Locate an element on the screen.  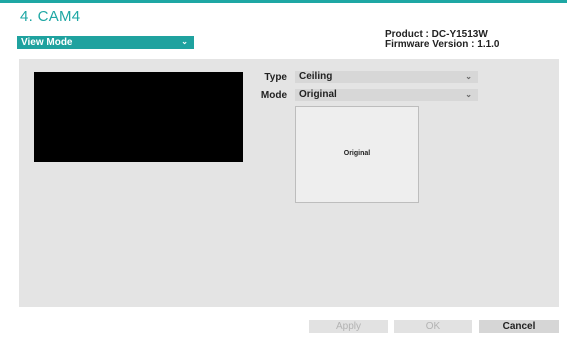
thumbnail-label: Original is located at coordinates (357, 153).